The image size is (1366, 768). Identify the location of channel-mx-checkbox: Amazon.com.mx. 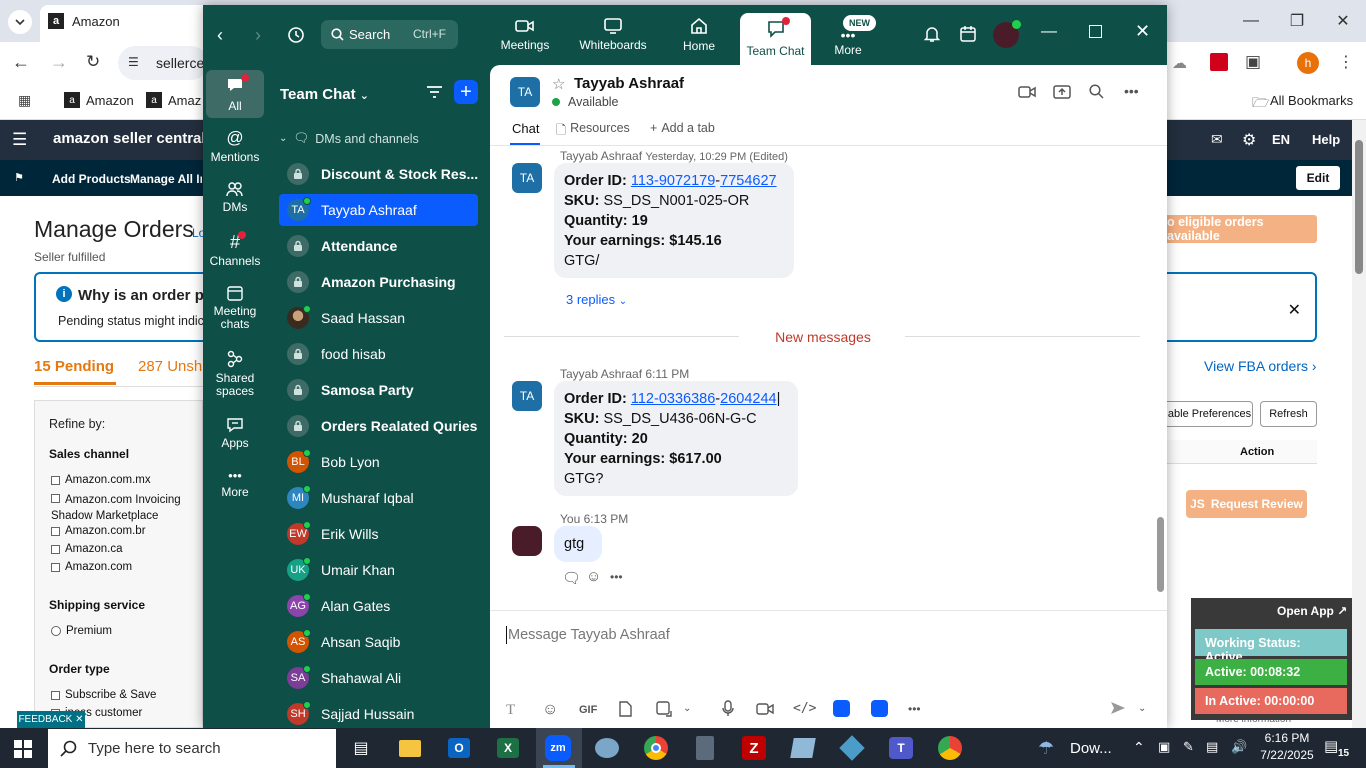
(101, 480).